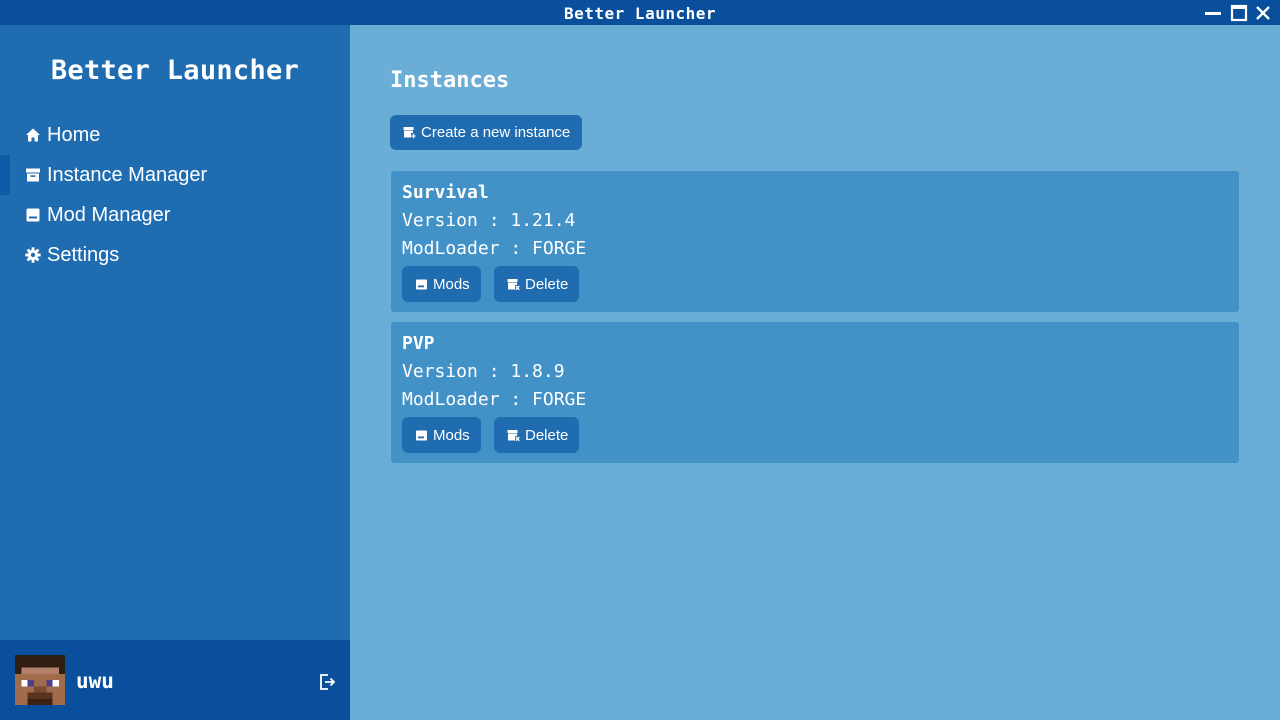  I want to click on gear-icon, so click(33, 255).